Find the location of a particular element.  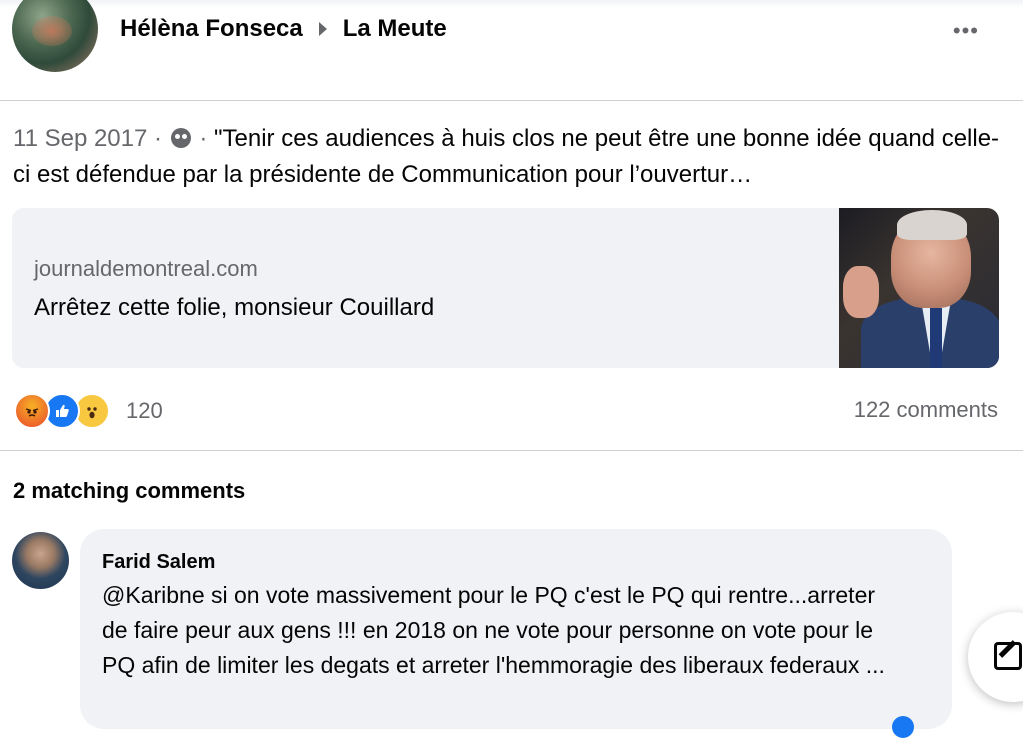

group-name: La Meute is located at coordinates (395, 29).